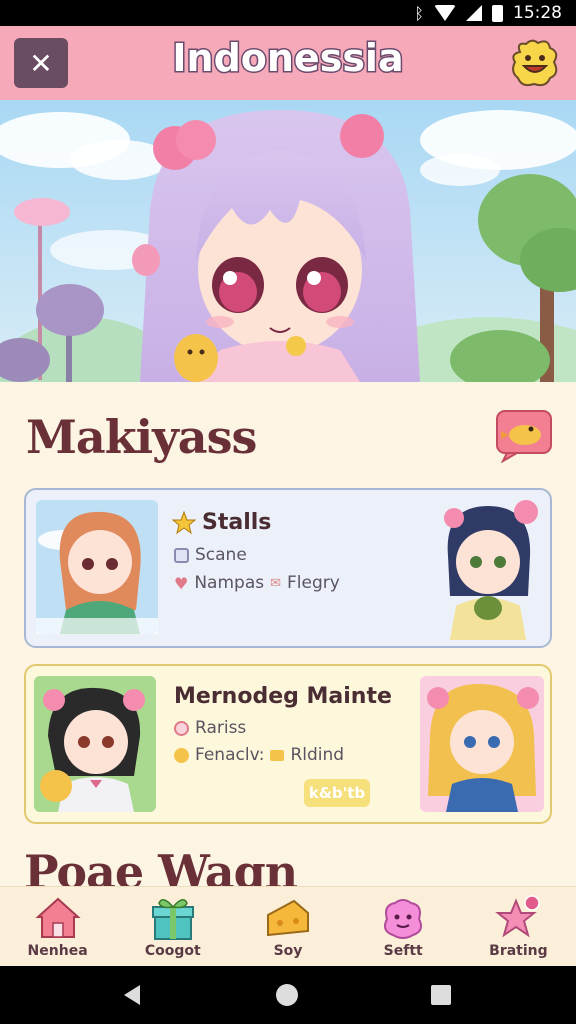 This screenshot has width=576, height=1024. I want to click on nav-label: Brating, so click(518, 951).